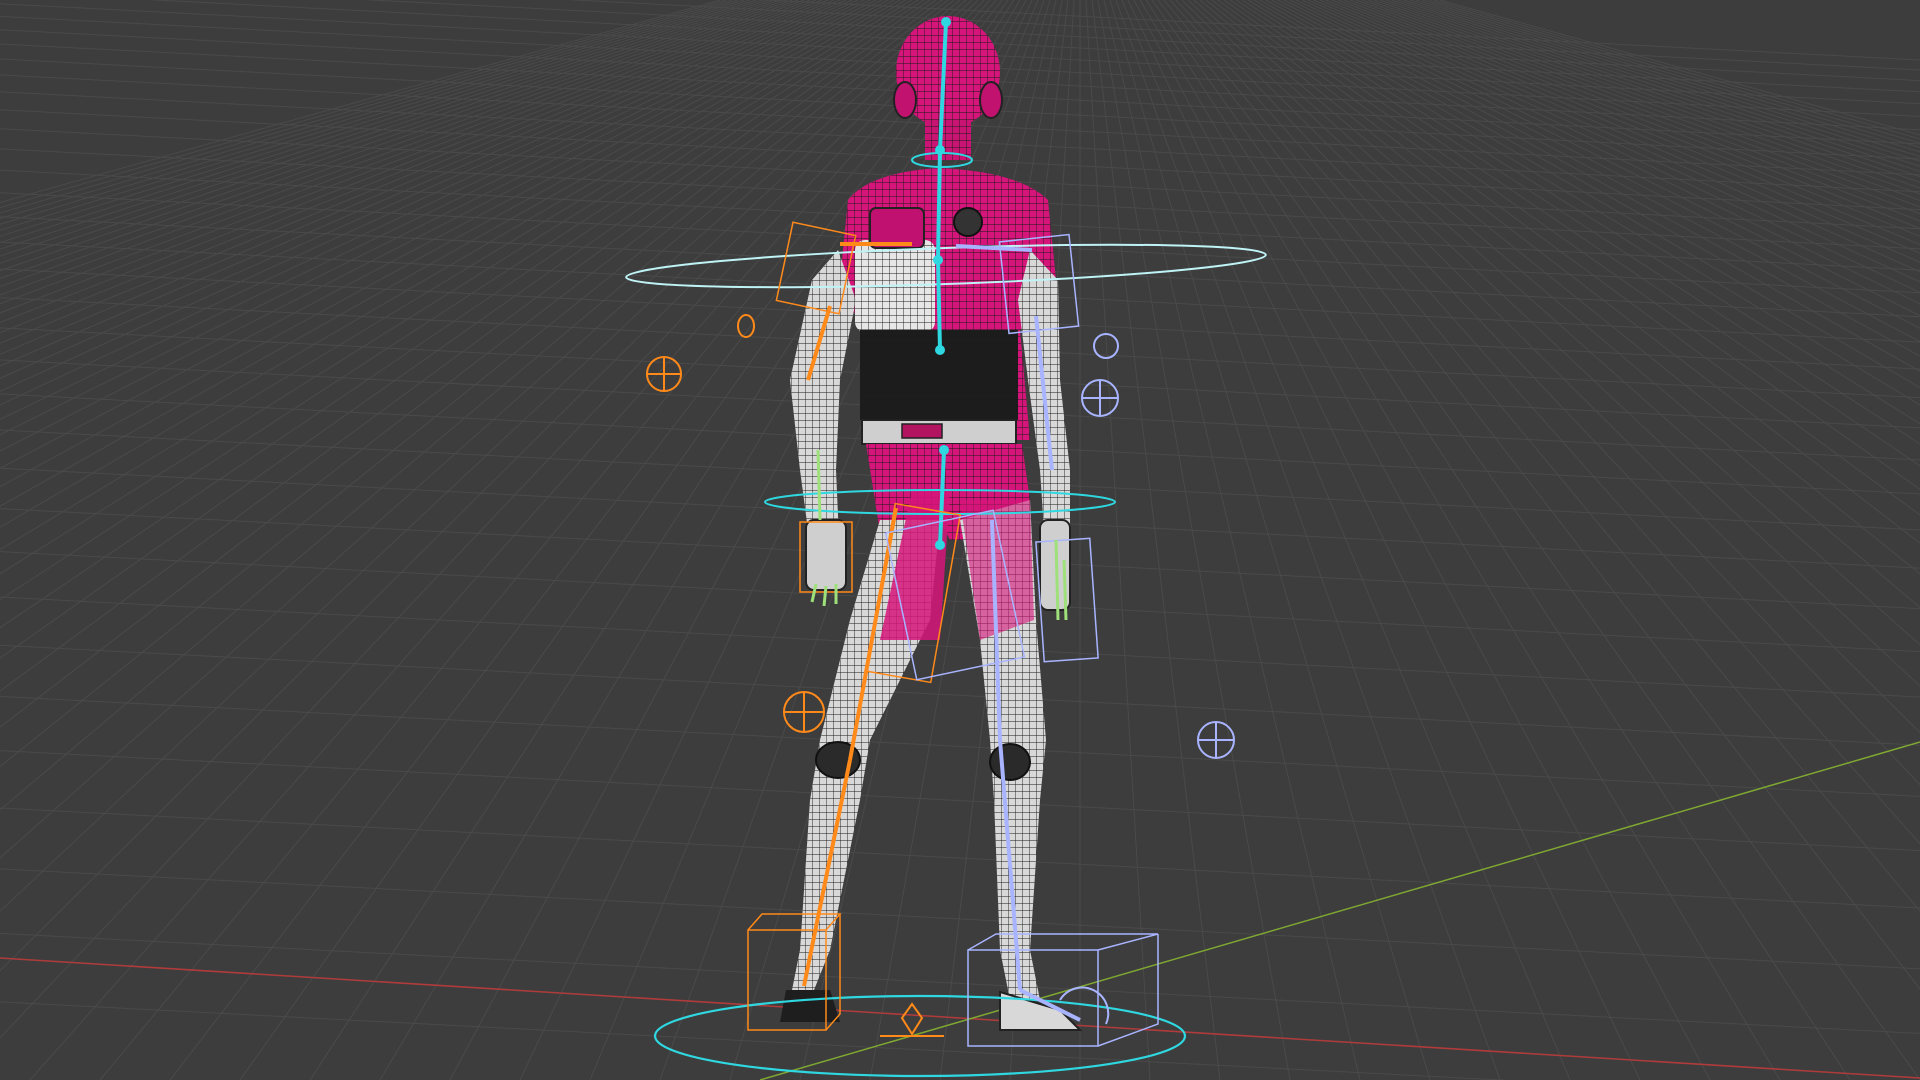 This screenshot has height=1080, width=1920. I want to click on left-knee-pole-target, so click(804, 712).